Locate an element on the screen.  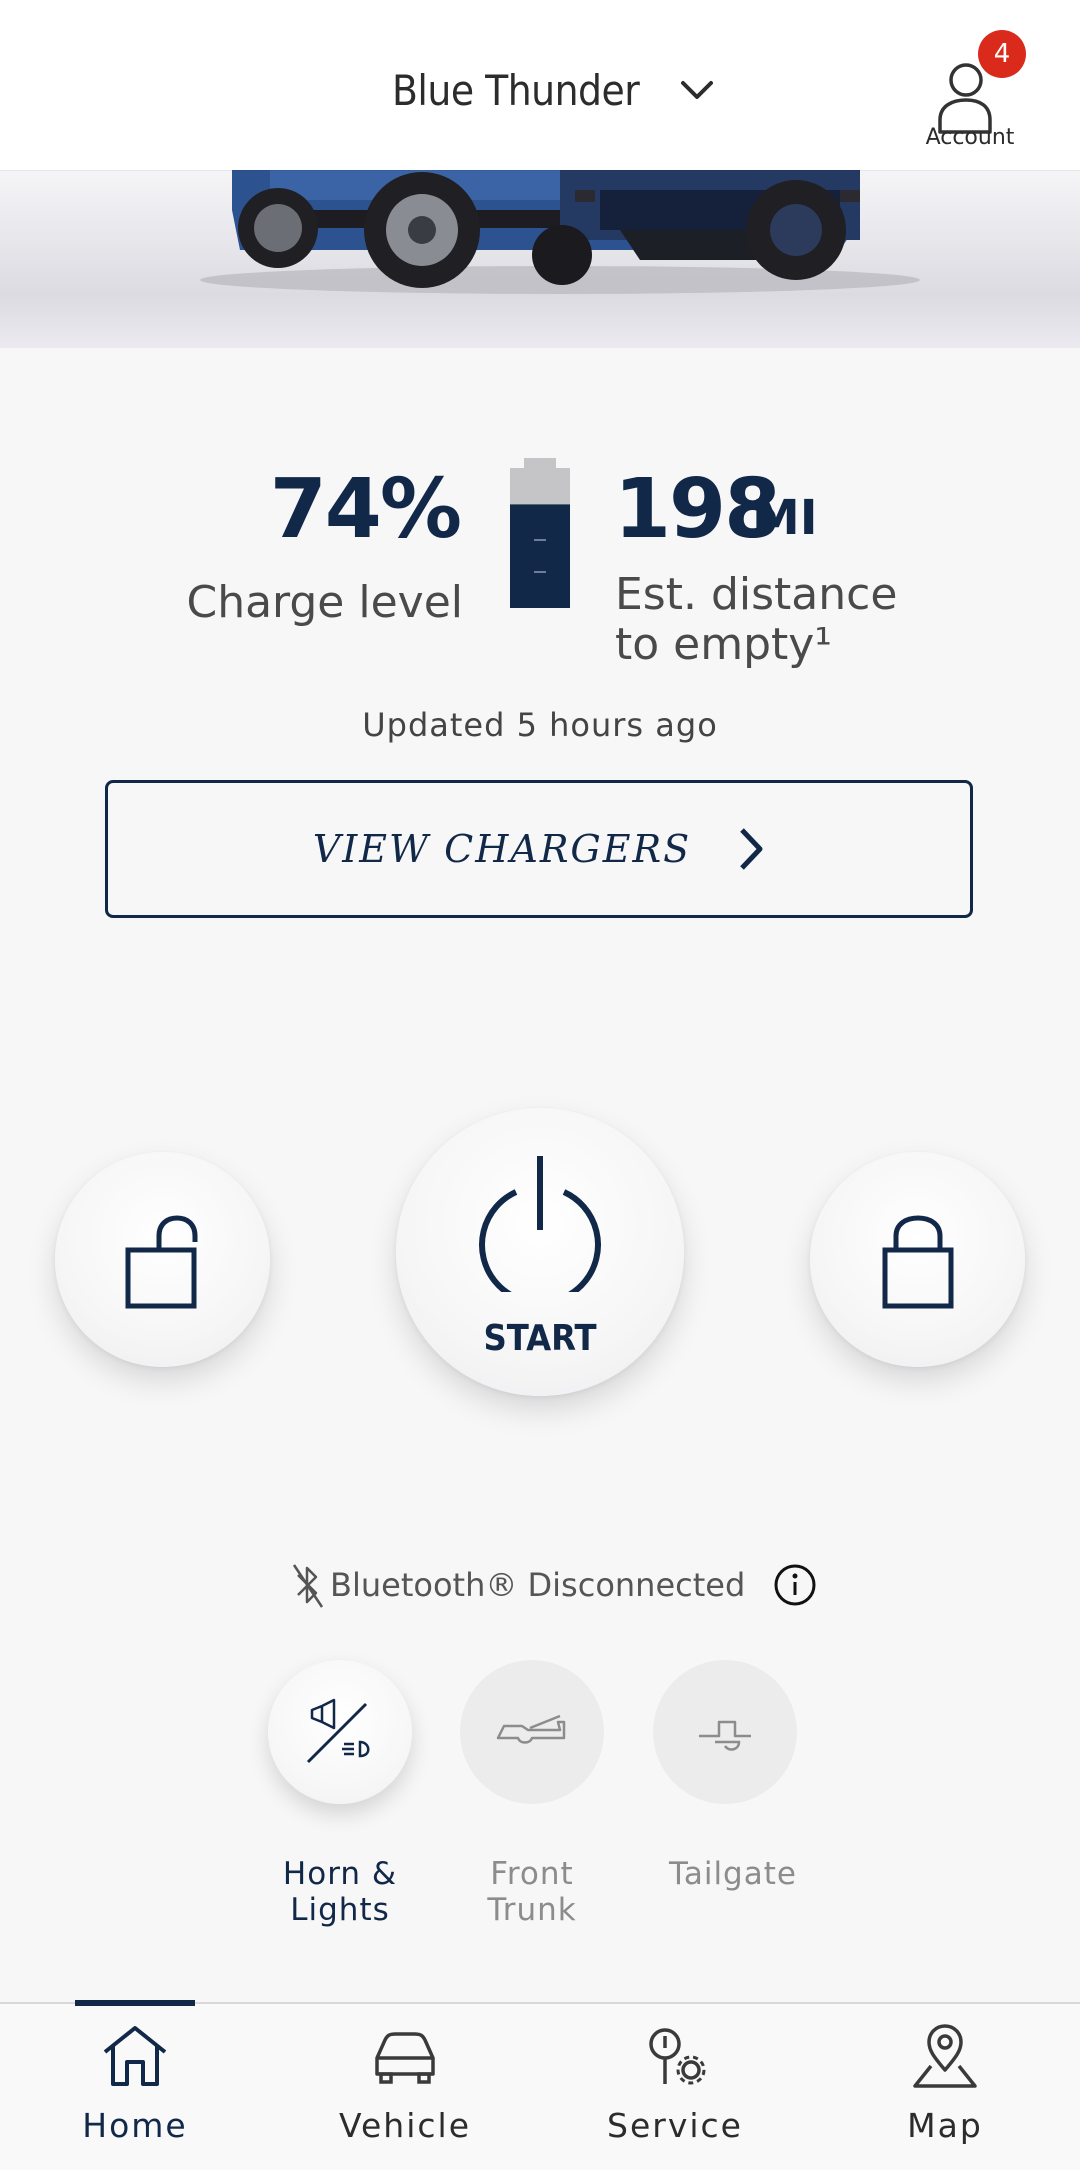
nav-home: Home is located at coordinates (135, 2085).